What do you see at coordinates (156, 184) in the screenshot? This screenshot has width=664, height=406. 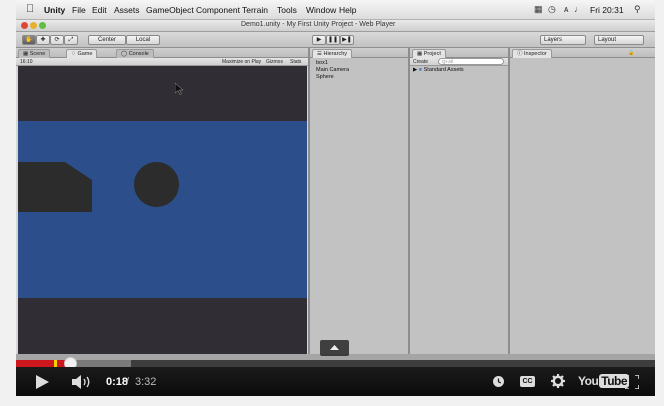 I see `sphere-object` at bounding box center [156, 184].